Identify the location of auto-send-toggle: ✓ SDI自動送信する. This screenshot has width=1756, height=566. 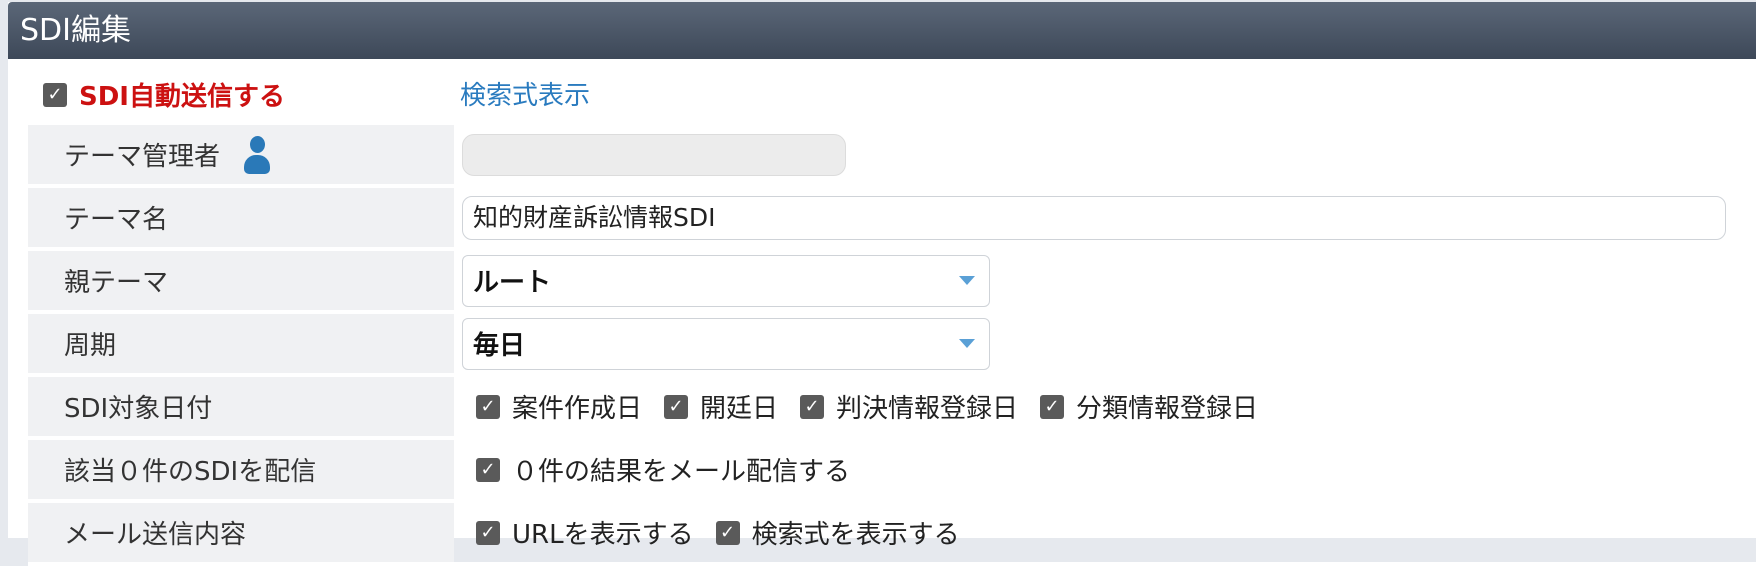
(164, 94).